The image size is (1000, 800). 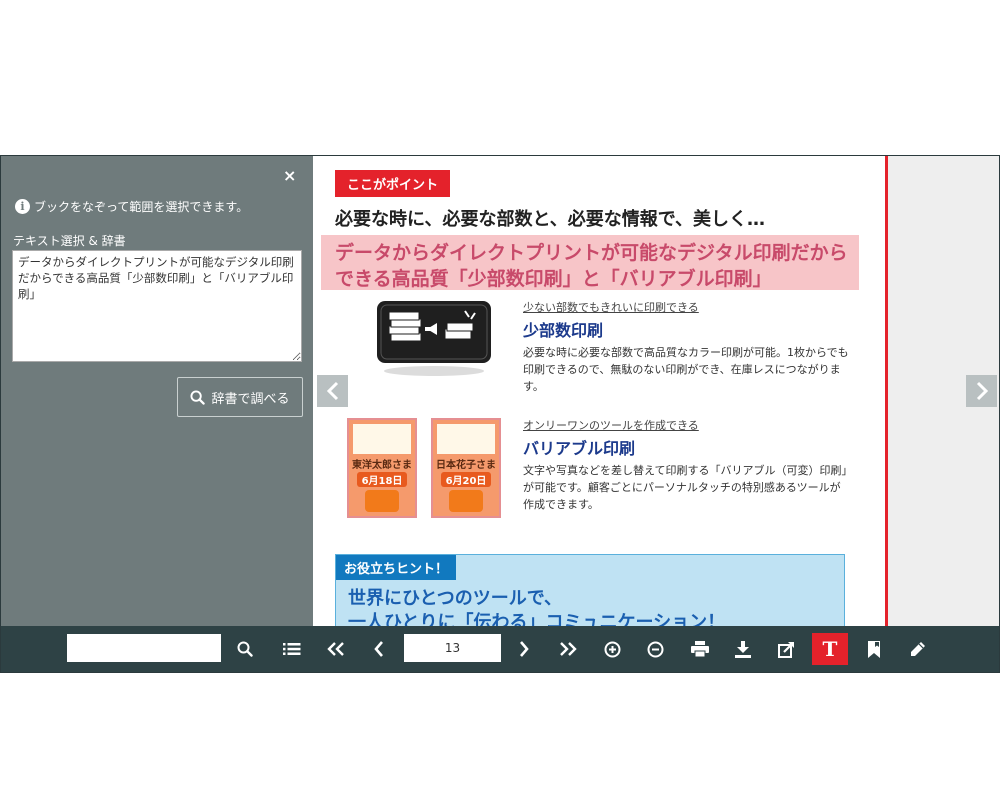 What do you see at coordinates (396, 567) in the screenshot?
I see `hint-label: お役立ちヒント！` at bounding box center [396, 567].